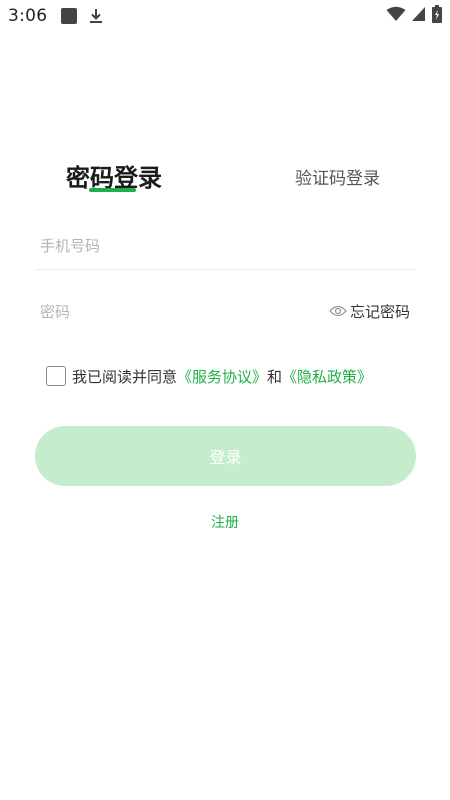  I want to click on login-tabs: 密码登录 验证码登录, so click(225, 178).